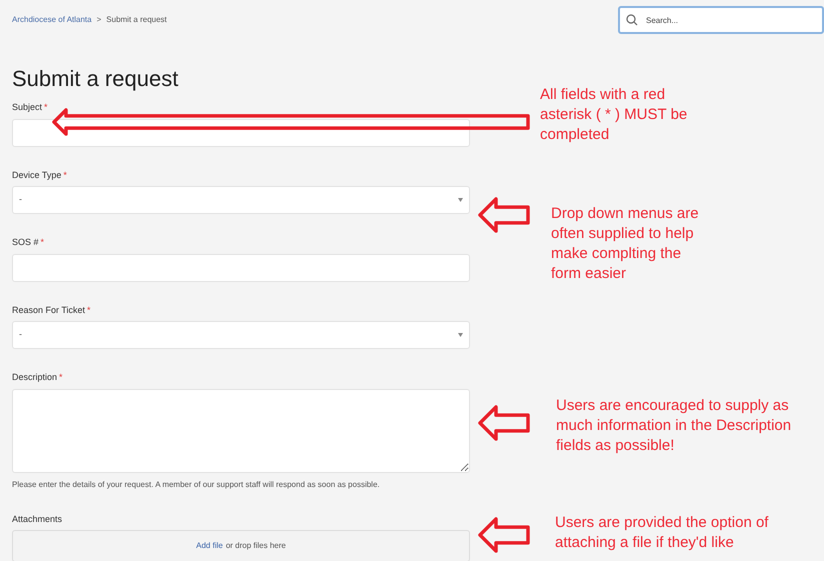 This screenshot has height=561, width=824. I want to click on annotation-text: Drop down menus are often supplied to help make complting the form easier, so click(625, 244).